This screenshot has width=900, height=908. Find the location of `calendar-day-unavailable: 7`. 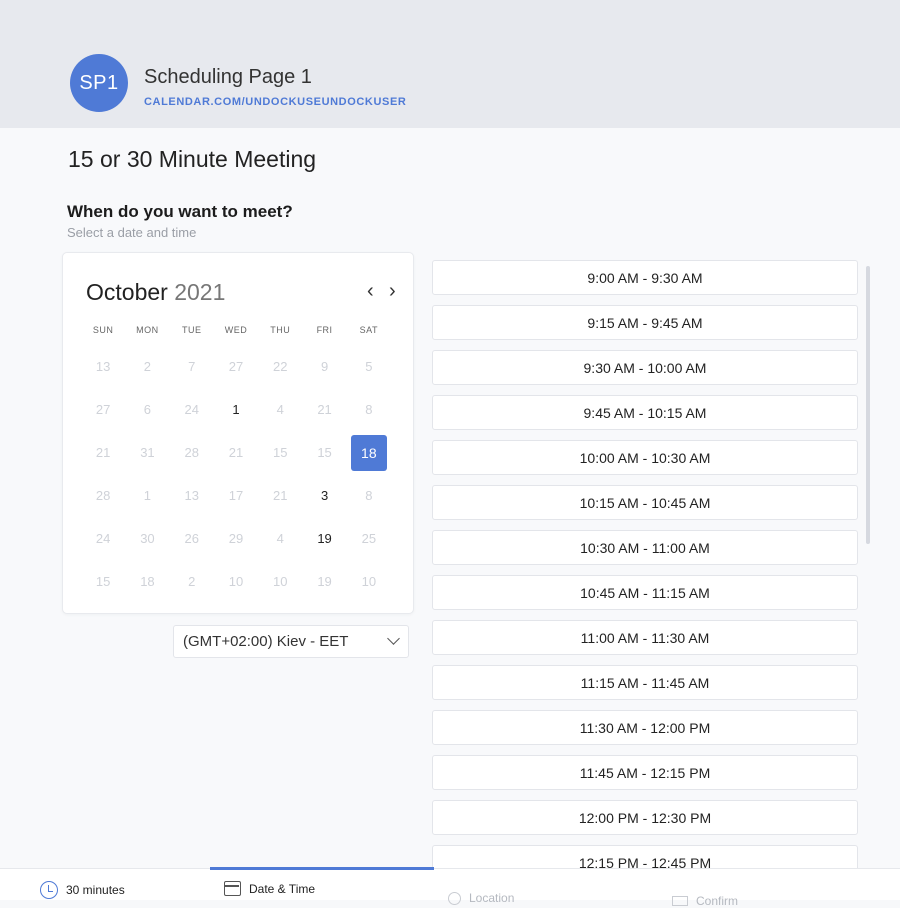

calendar-day-unavailable: 7 is located at coordinates (192, 366).